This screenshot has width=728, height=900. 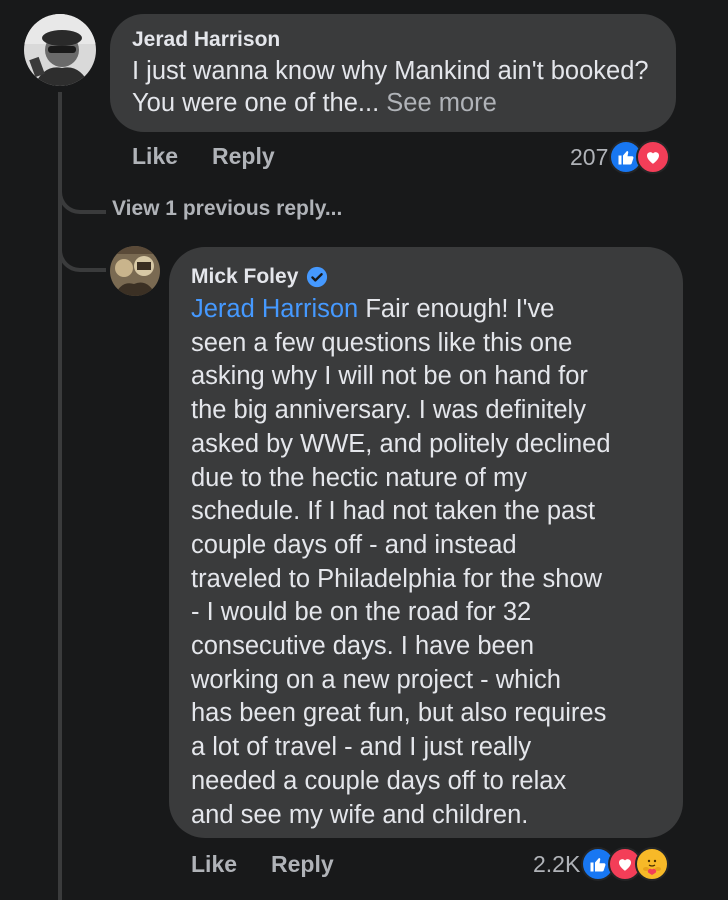 What do you see at coordinates (389, 376) in the screenshot?
I see `text-line: asking why I will not be on hand for` at bounding box center [389, 376].